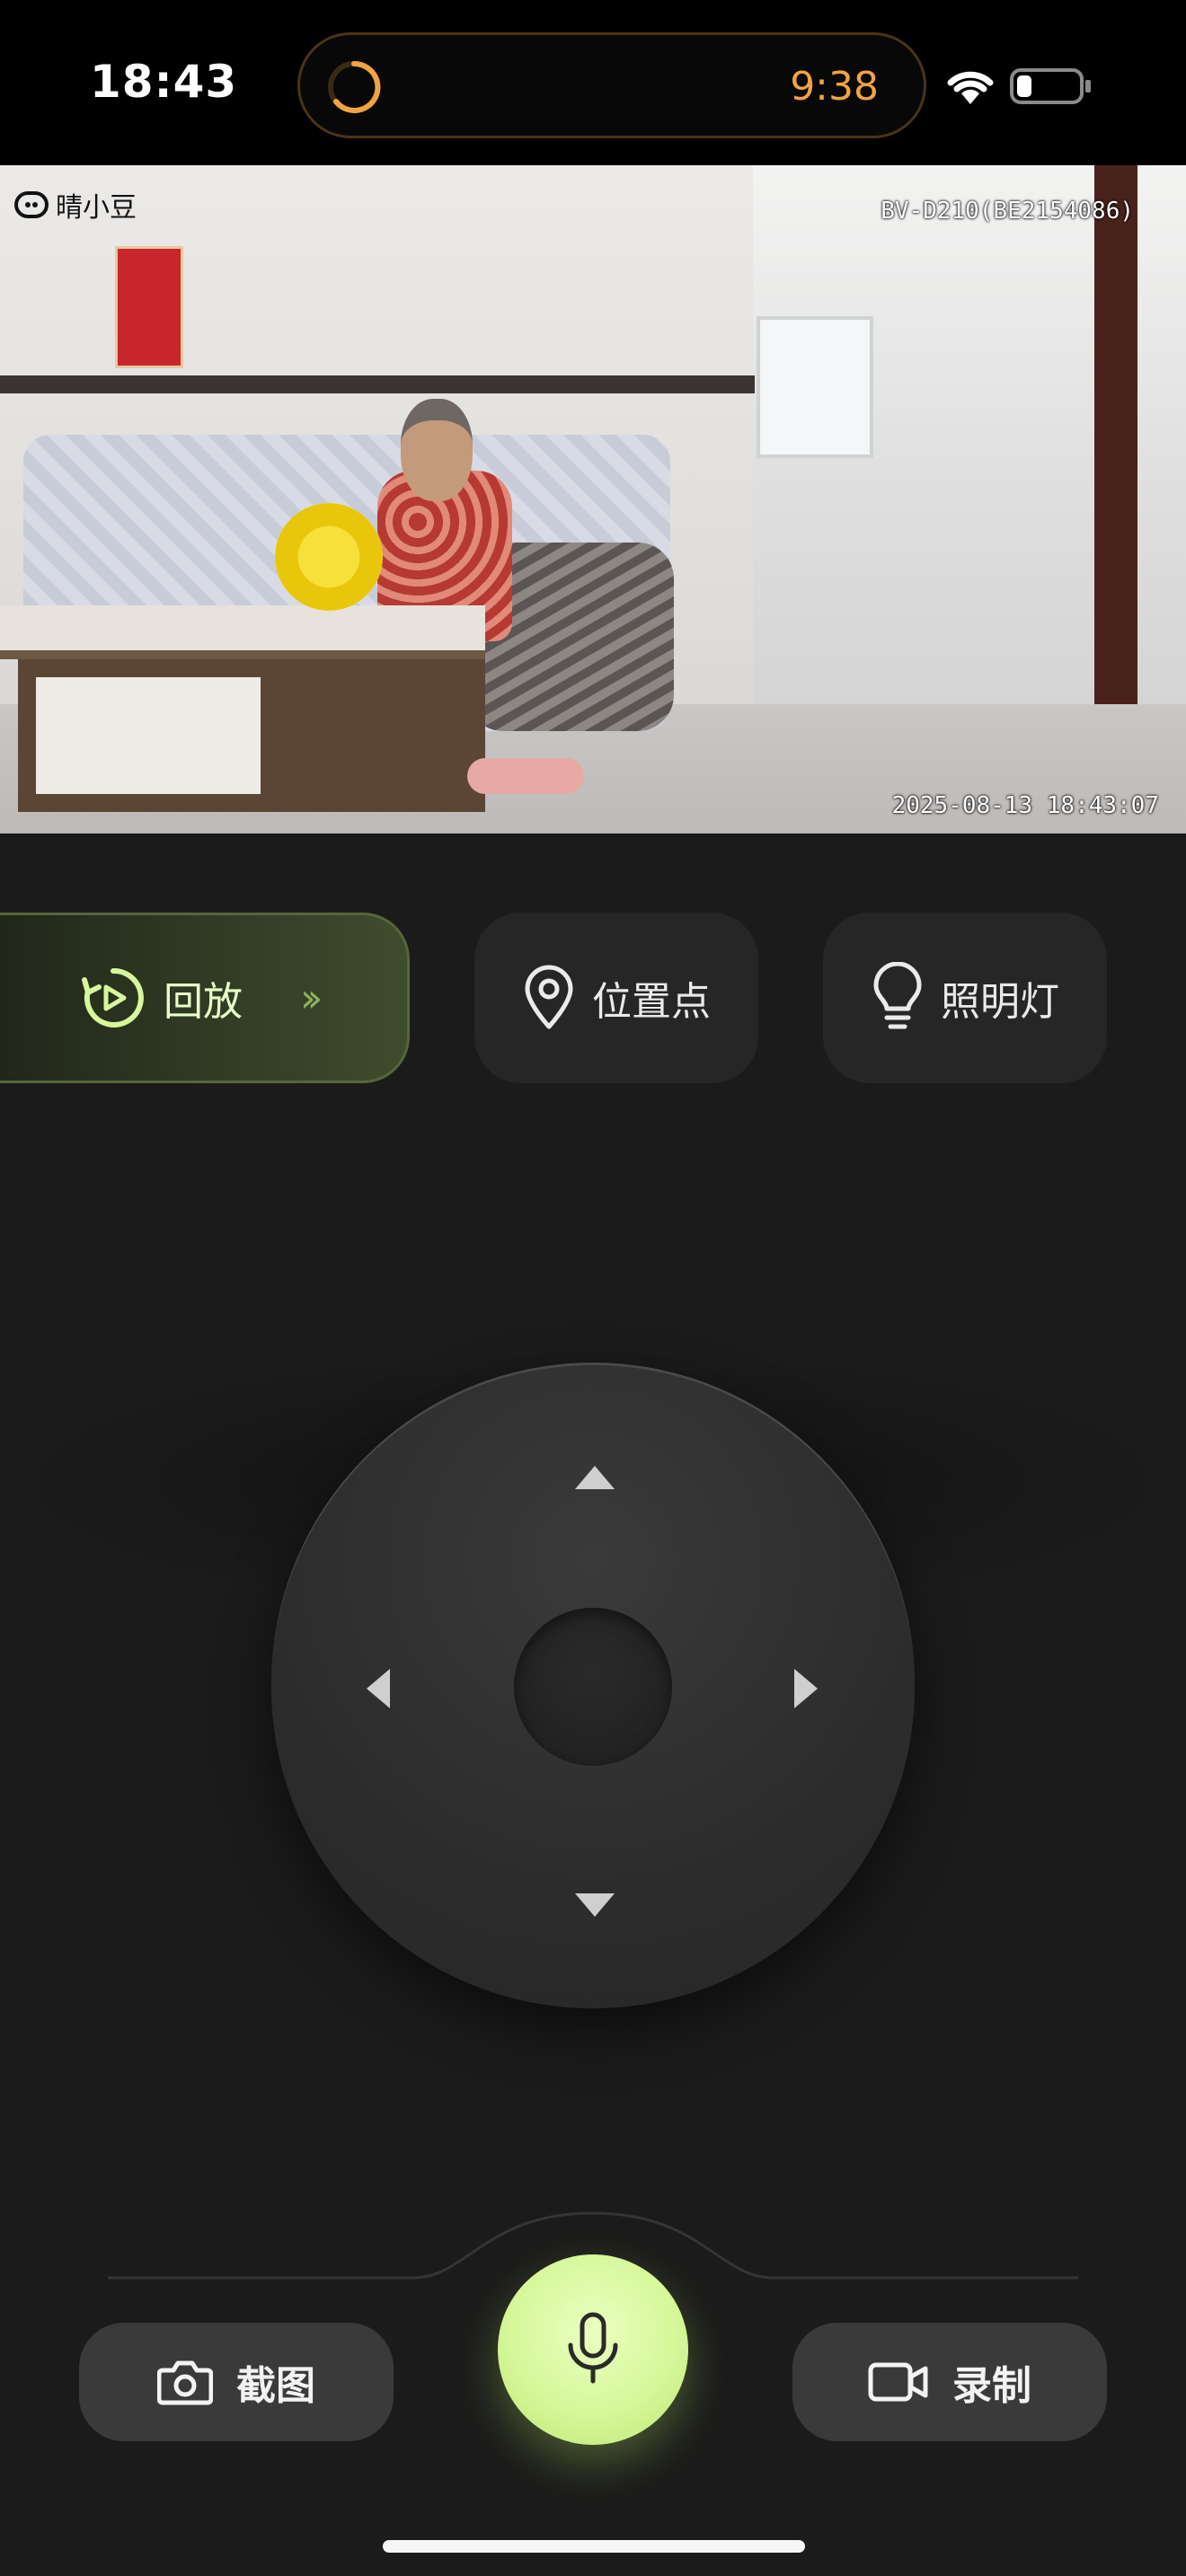  What do you see at coordinates (611, 85) in the screenshot?
I see `dynamic-island: 9:38` at bounding box center [611, 85].